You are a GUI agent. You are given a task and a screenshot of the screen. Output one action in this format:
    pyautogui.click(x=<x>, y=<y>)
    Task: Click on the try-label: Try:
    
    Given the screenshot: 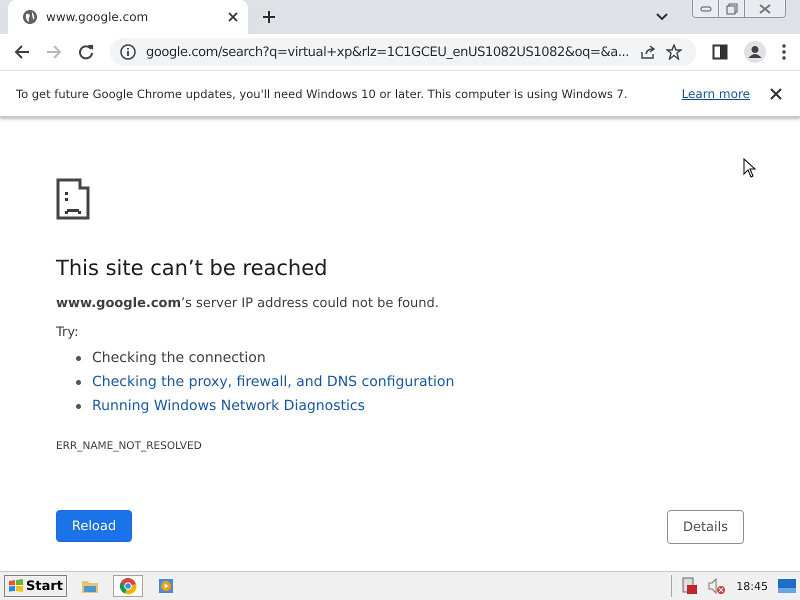 What is the action you would take?
    pyautogui.click(x=68, y=332)
    